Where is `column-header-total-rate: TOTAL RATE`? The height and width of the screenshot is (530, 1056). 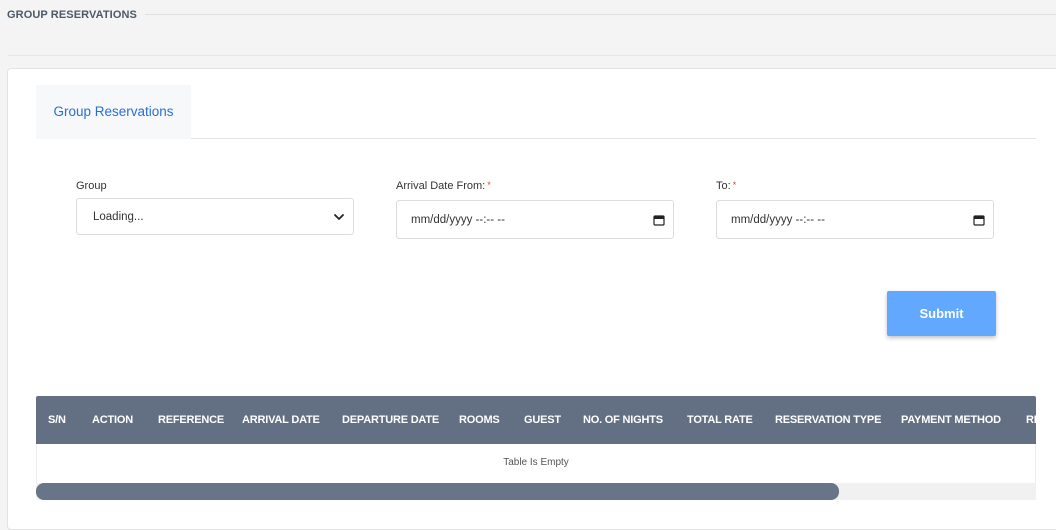
column-header-total-rate: TOTAL RATE is located at coordinates (720, 420).